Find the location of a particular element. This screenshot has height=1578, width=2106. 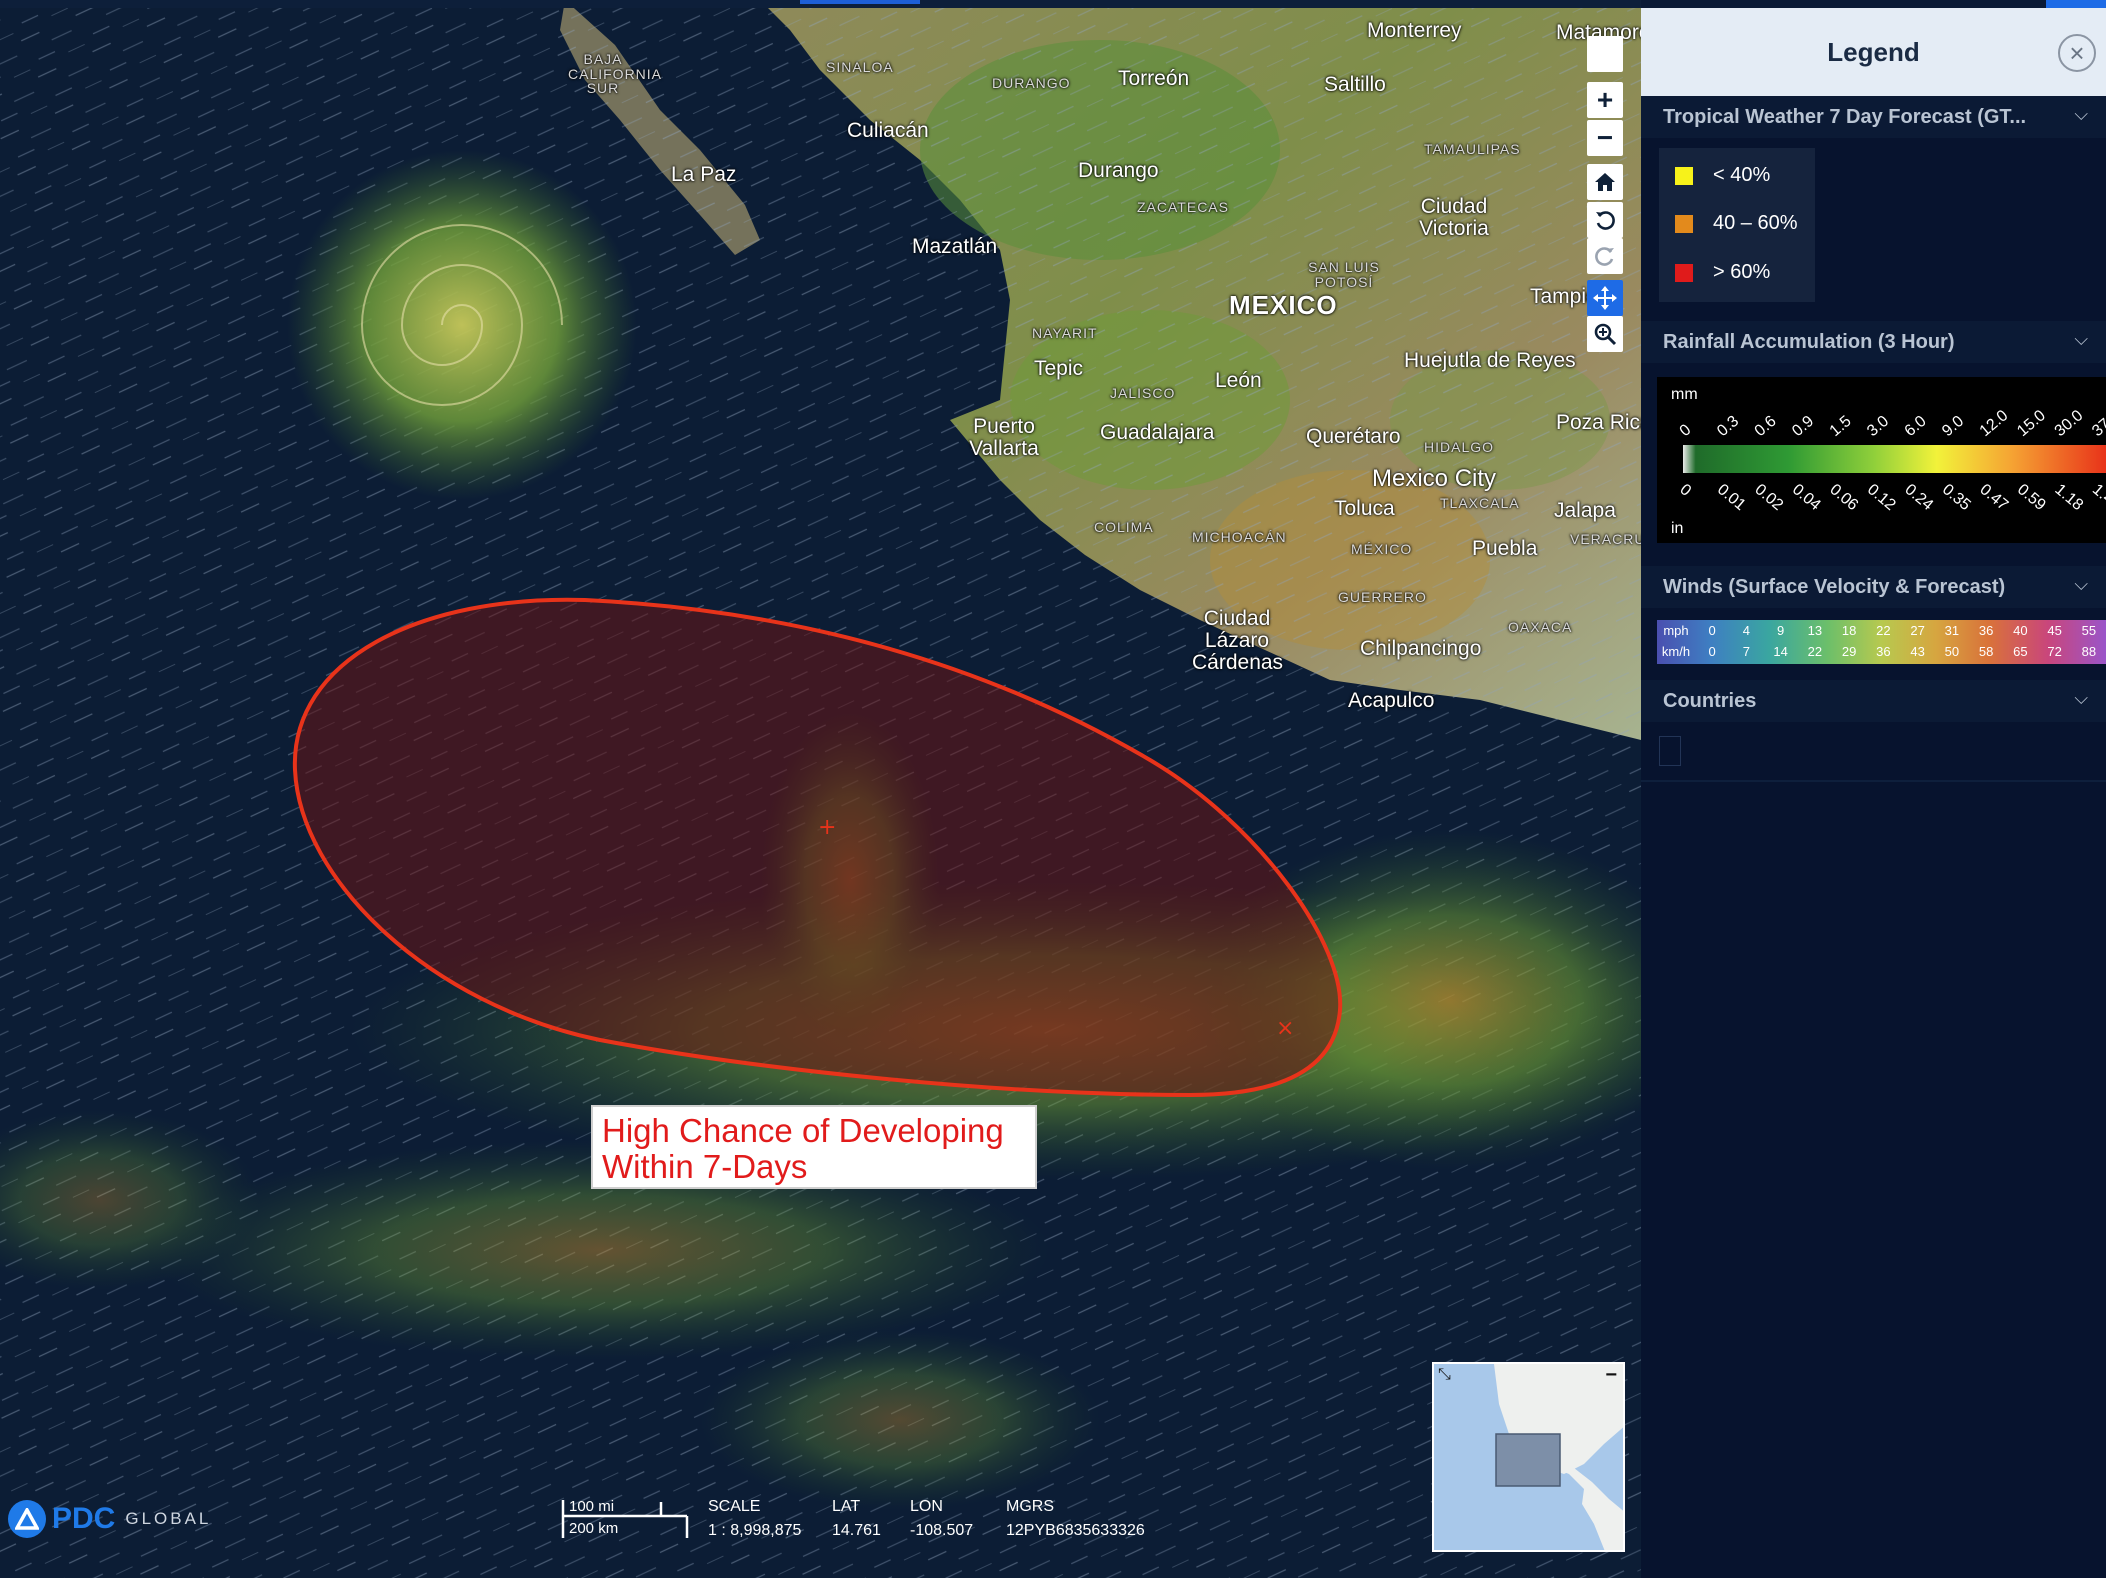

rainfall-gradient is located at coordinates (1894, 459).